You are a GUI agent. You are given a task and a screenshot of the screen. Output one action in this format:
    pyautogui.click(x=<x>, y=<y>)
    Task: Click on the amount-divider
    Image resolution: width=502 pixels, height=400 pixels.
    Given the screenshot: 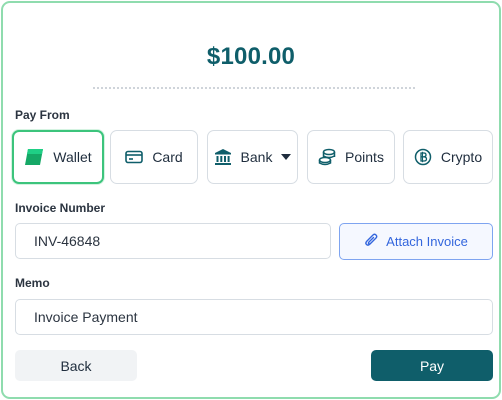 What is the action you would take?
    pyautogui.click(x=254, y=88)
    